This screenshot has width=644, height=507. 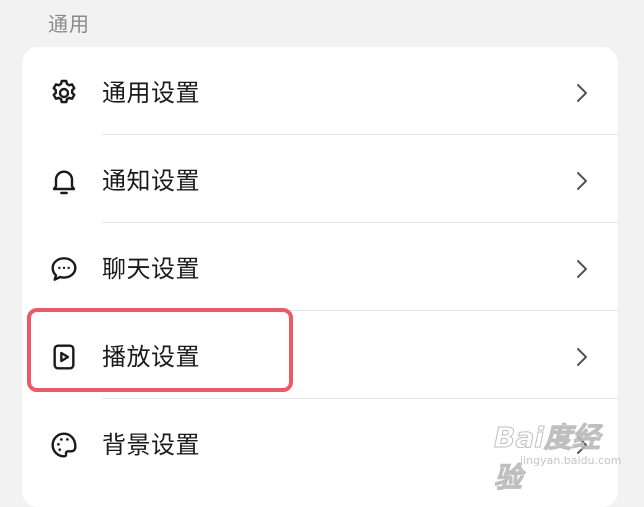 I want to click on section-title: 通用, so click(x=69, y=24).